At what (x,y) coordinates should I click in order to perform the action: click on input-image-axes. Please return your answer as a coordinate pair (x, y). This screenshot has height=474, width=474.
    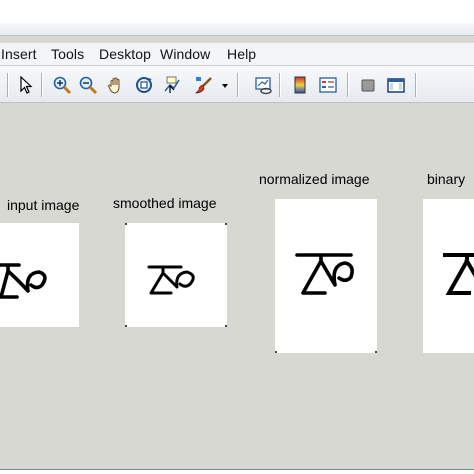
    Looking at the image, I should click on (39, 275).